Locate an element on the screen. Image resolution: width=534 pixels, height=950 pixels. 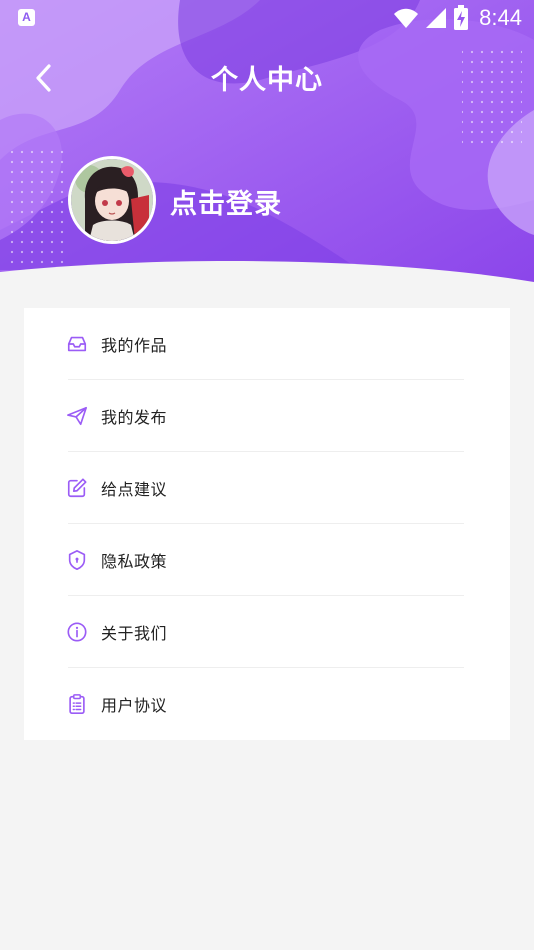
menu-item-my-posts: 我的发布 is located at coordinates (265, 416).